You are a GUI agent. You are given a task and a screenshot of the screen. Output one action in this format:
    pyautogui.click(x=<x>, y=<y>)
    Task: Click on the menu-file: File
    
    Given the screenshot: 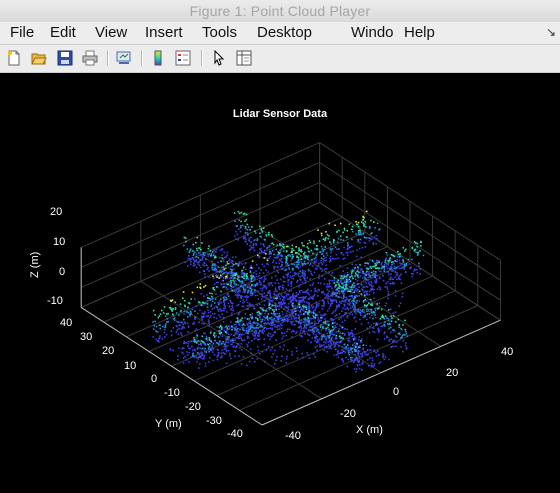 What is the action you would take?
    pyautogui.click(x=22, y=32)
    